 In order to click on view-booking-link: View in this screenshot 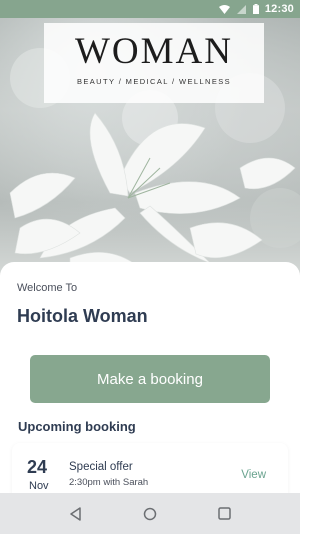, I will do `click(253, 475)`.